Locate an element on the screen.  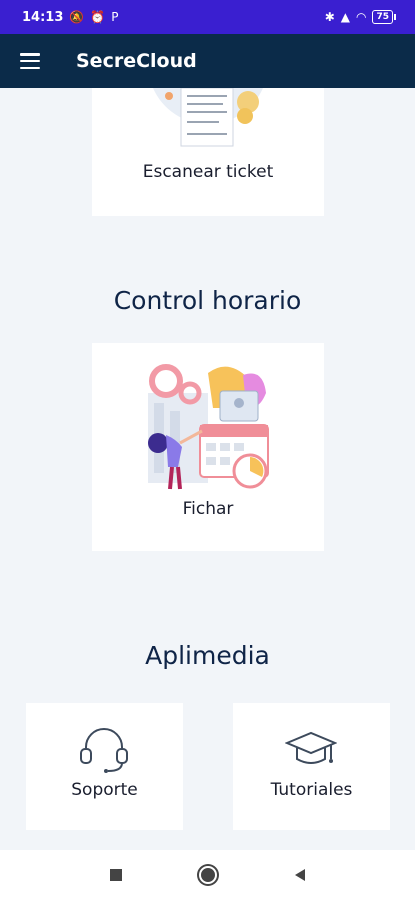
circle-icon is located at coordinates (208, 875).